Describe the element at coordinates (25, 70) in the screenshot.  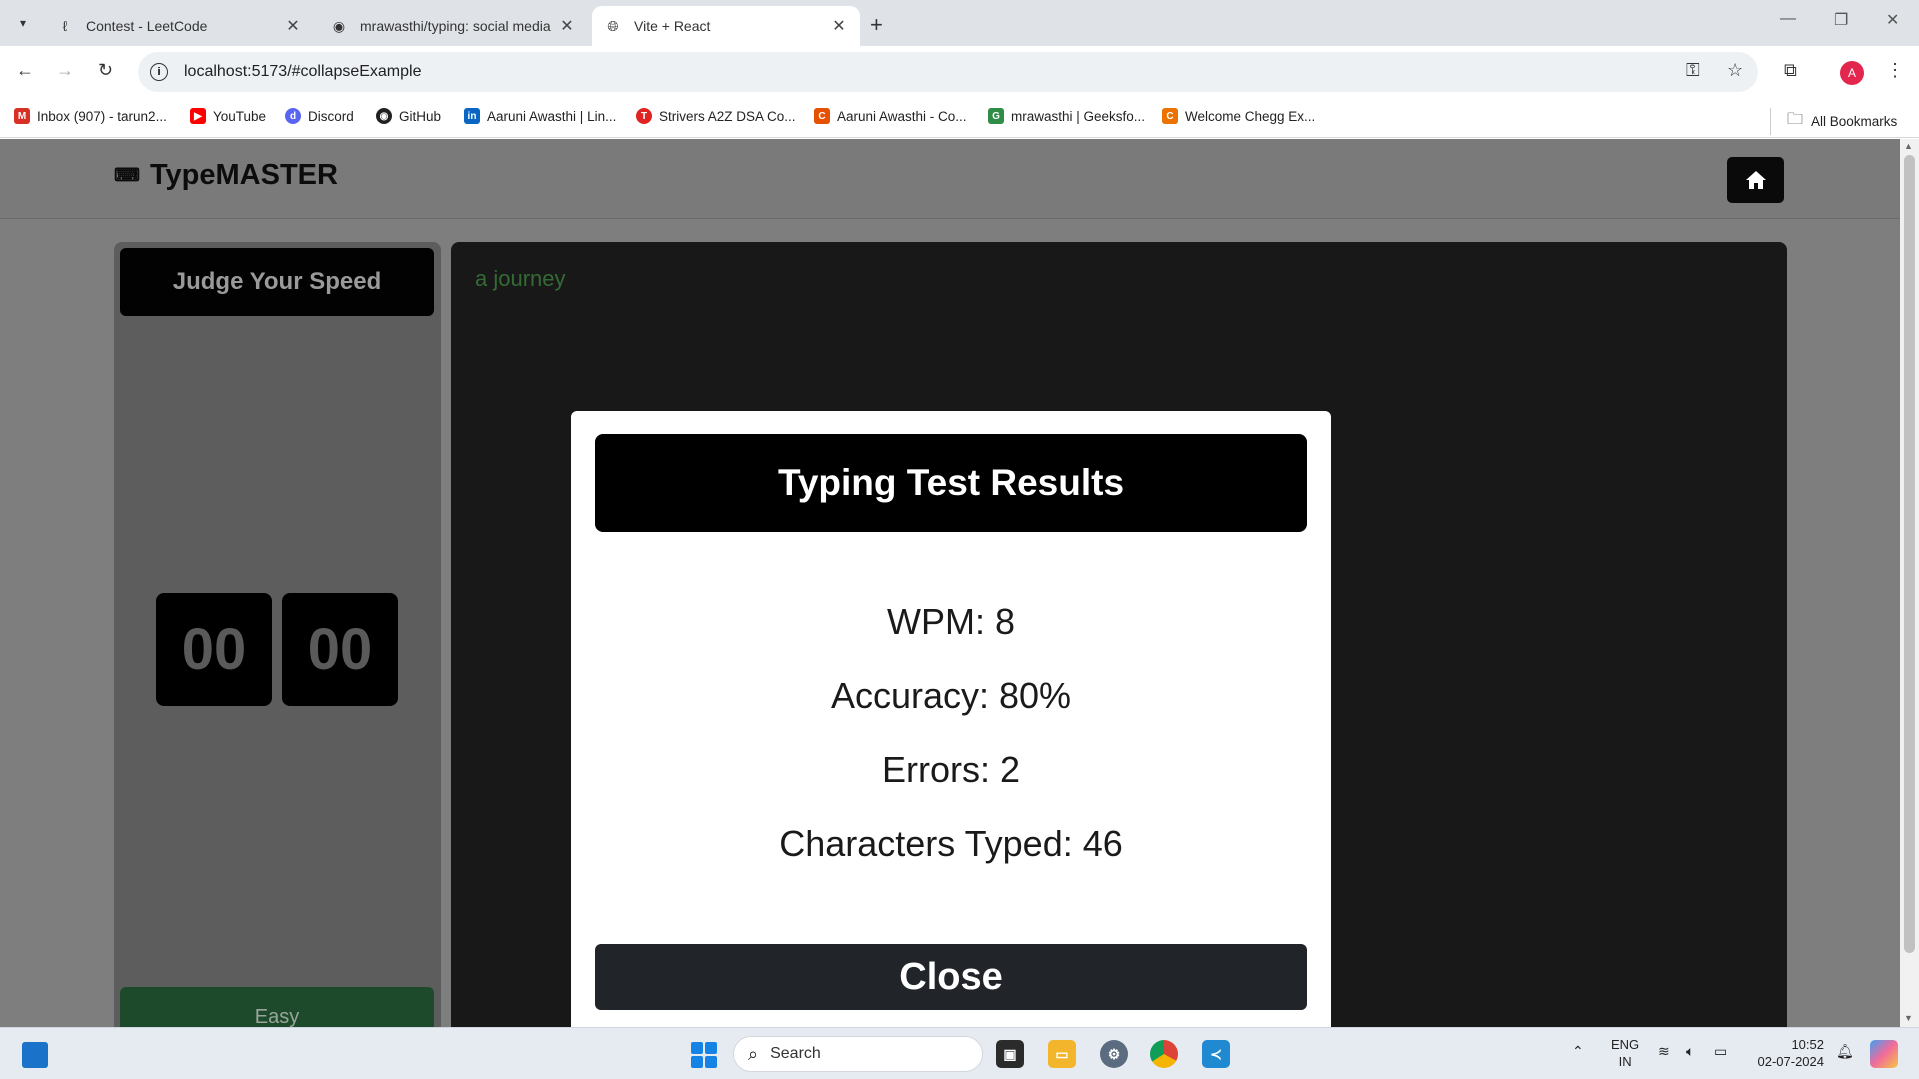
I see `back-arrow-icon: ←` at that location.